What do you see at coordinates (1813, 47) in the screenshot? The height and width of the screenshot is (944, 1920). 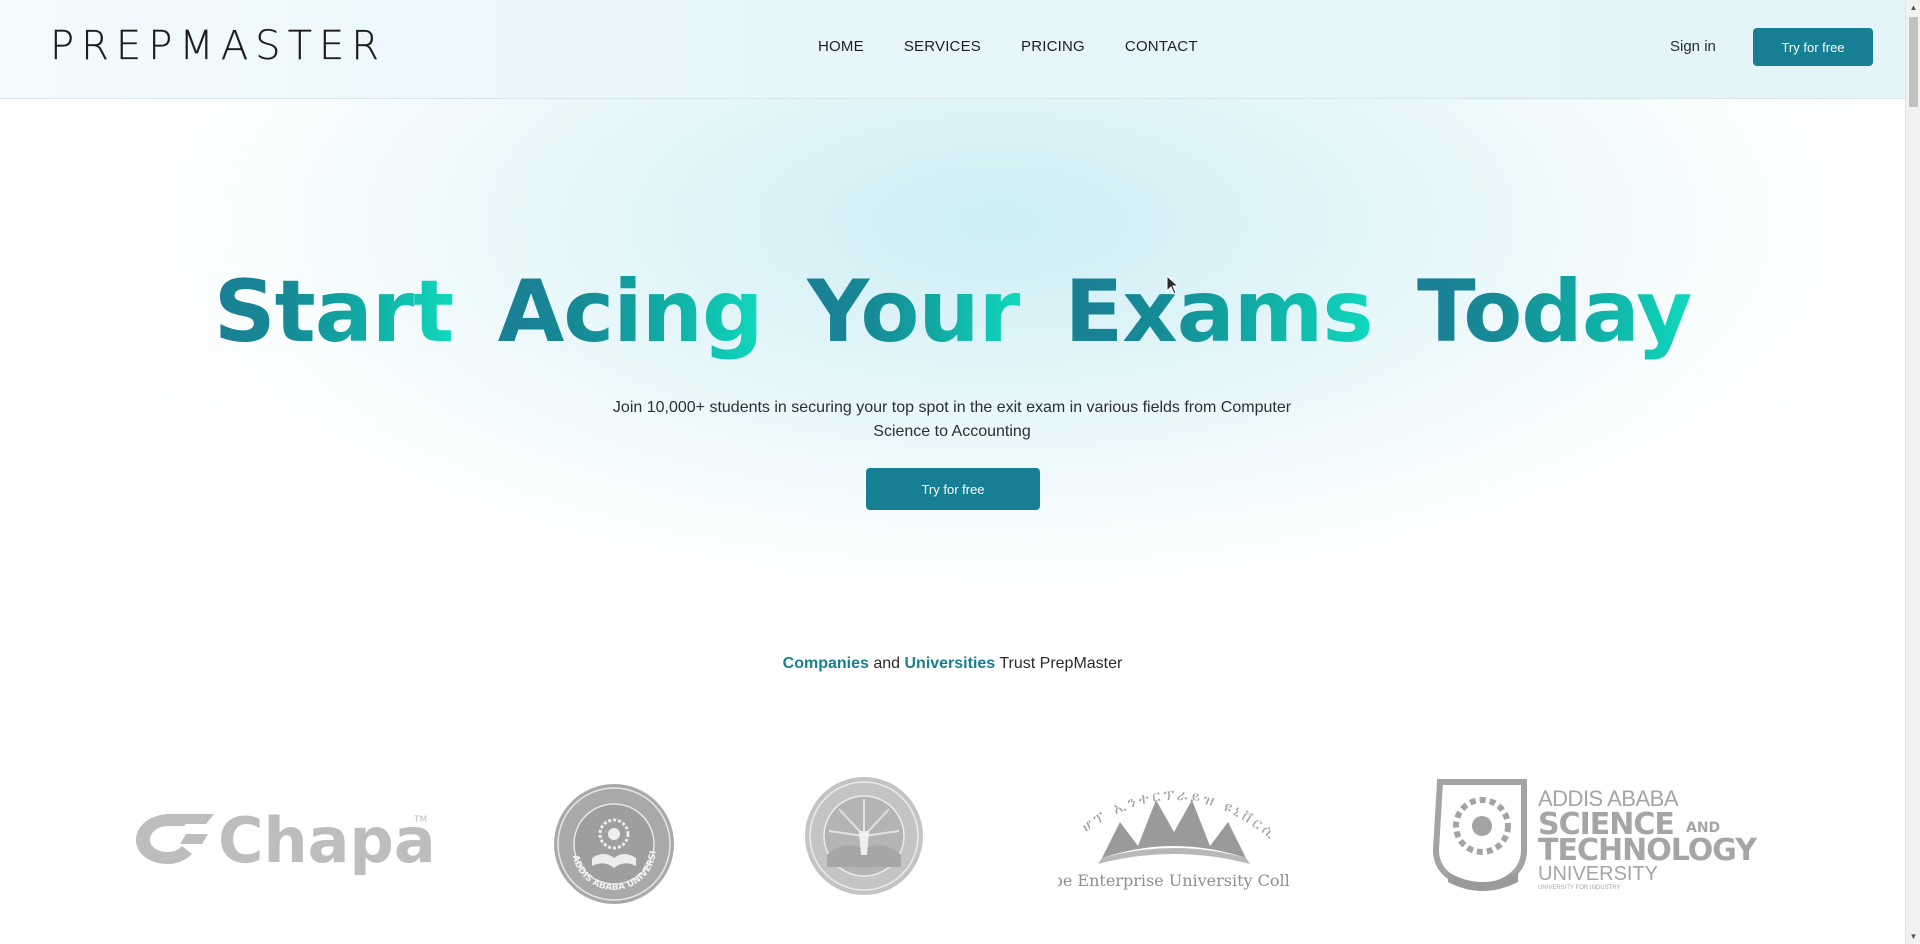 I see `try-for-free-header-button: Try for free` at bounding box center [1813, 47].